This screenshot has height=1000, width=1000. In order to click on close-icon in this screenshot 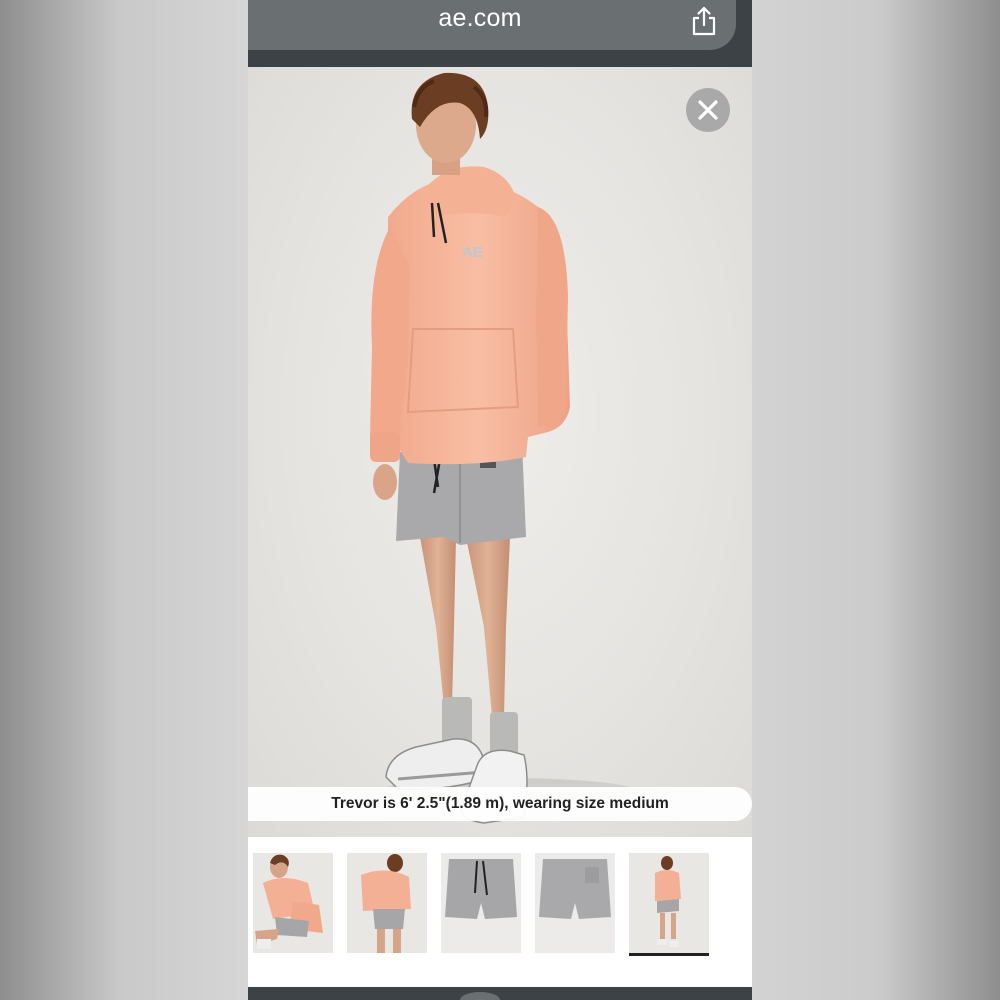, I will do `click(708, 110)`.